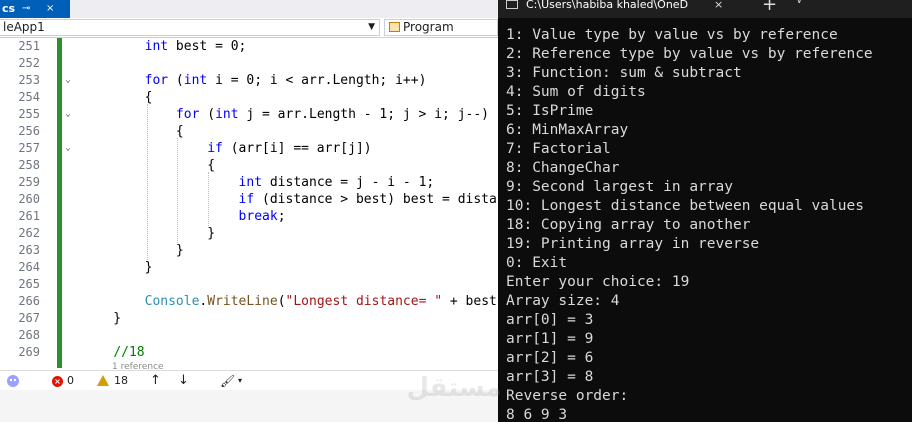 The image size is (912, 422). I want to click on code-text: int distance = j - i - 1;, so click(258, 182).